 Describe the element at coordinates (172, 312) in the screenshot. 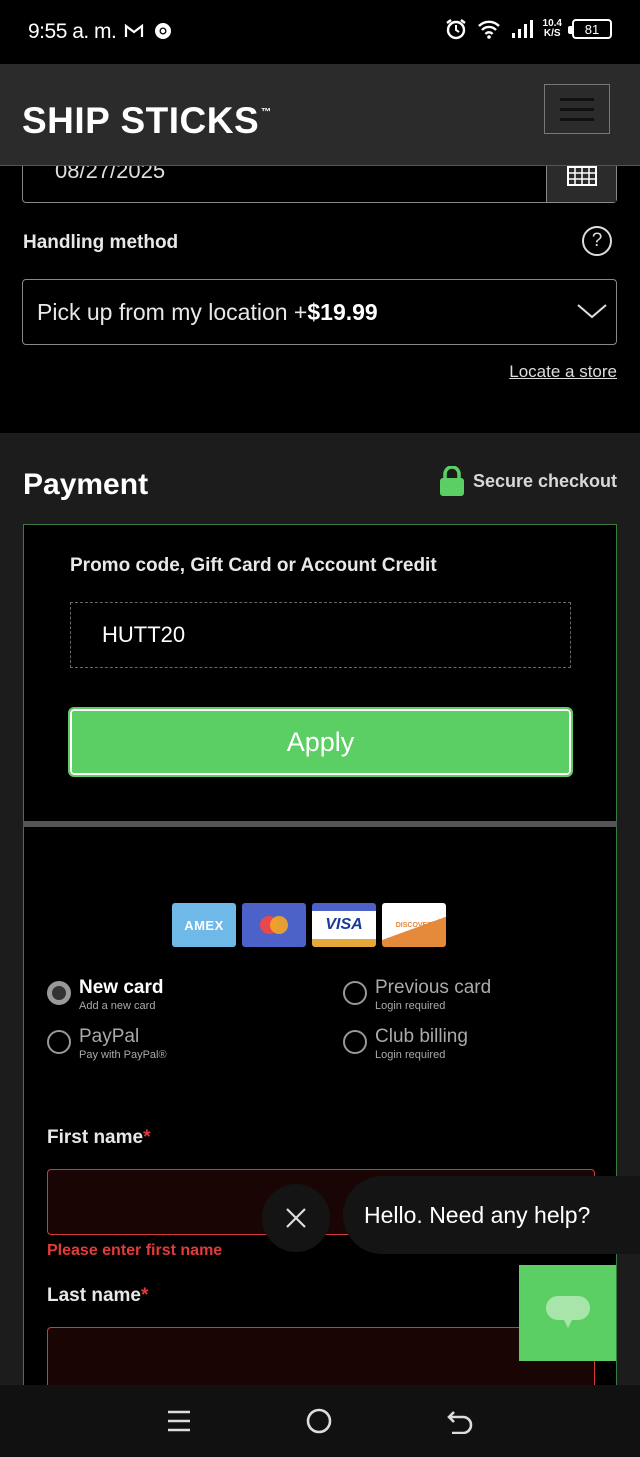

I see `handling-method-option: Pick up from my location +` at that location.